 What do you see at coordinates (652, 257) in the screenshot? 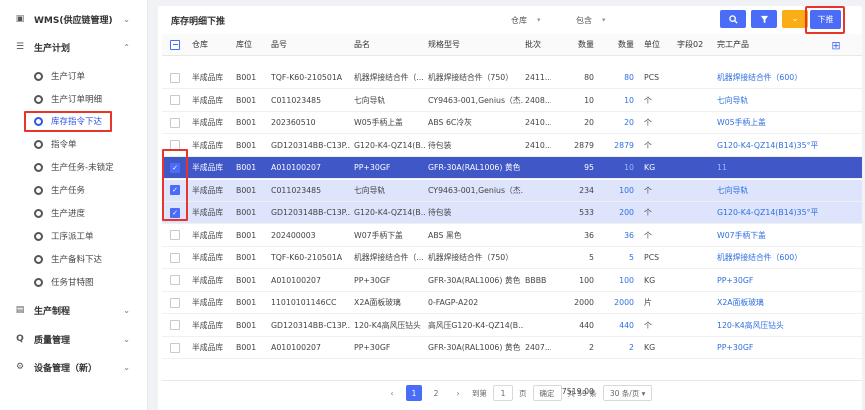
I see `cell-unit: PCS` at bounding box center [652, 257].